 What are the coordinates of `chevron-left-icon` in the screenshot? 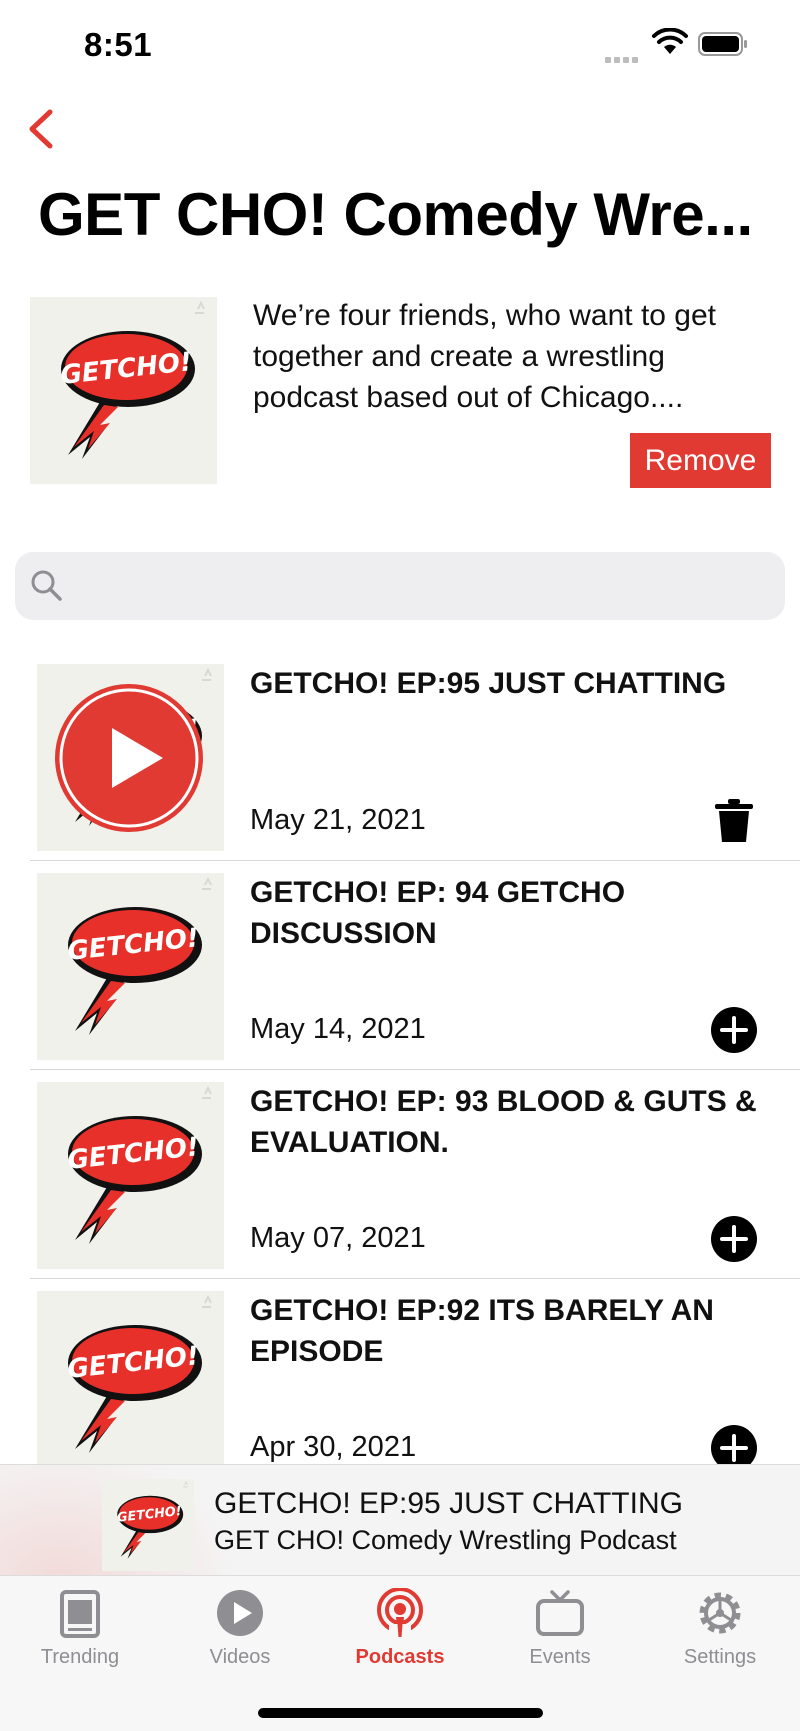 It's located at (41, 129).